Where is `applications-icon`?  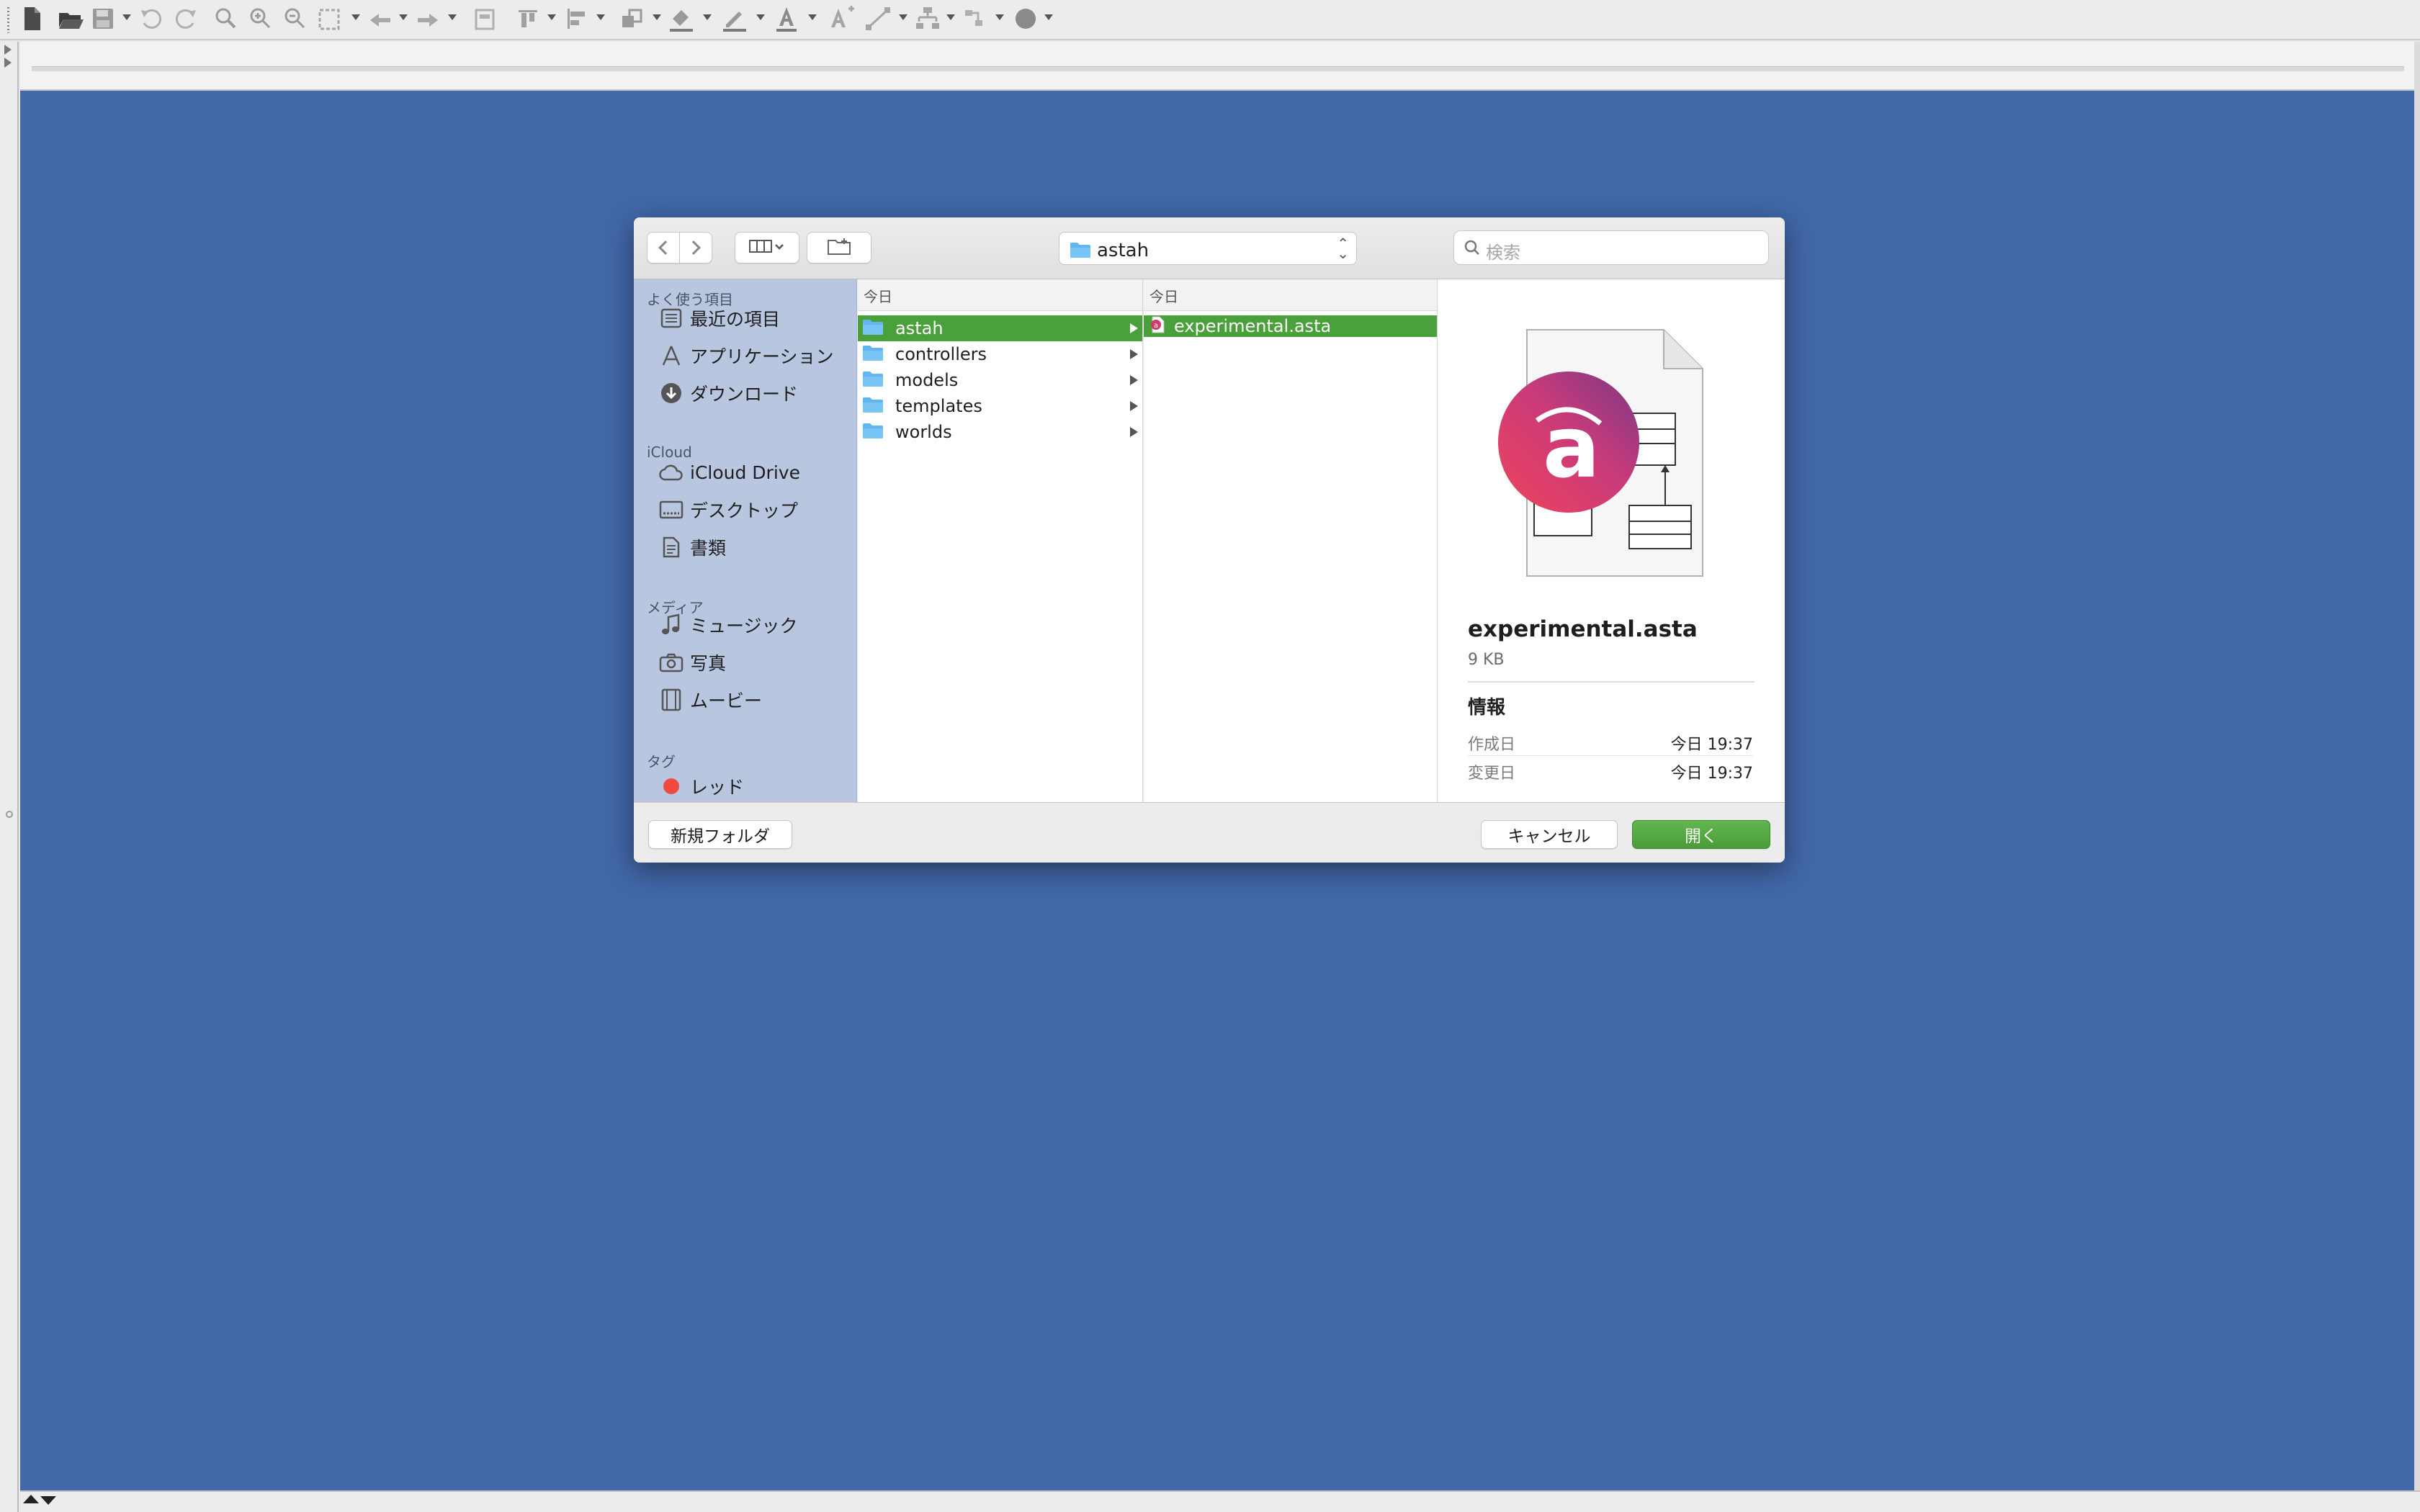 applications-icon is located at coordinates (671, 356).